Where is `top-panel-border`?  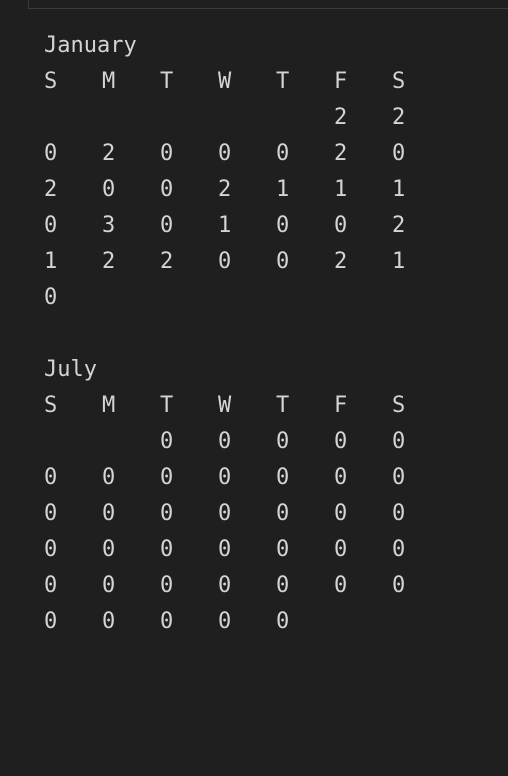 top-panel-border is located at coordinates (268, 4).